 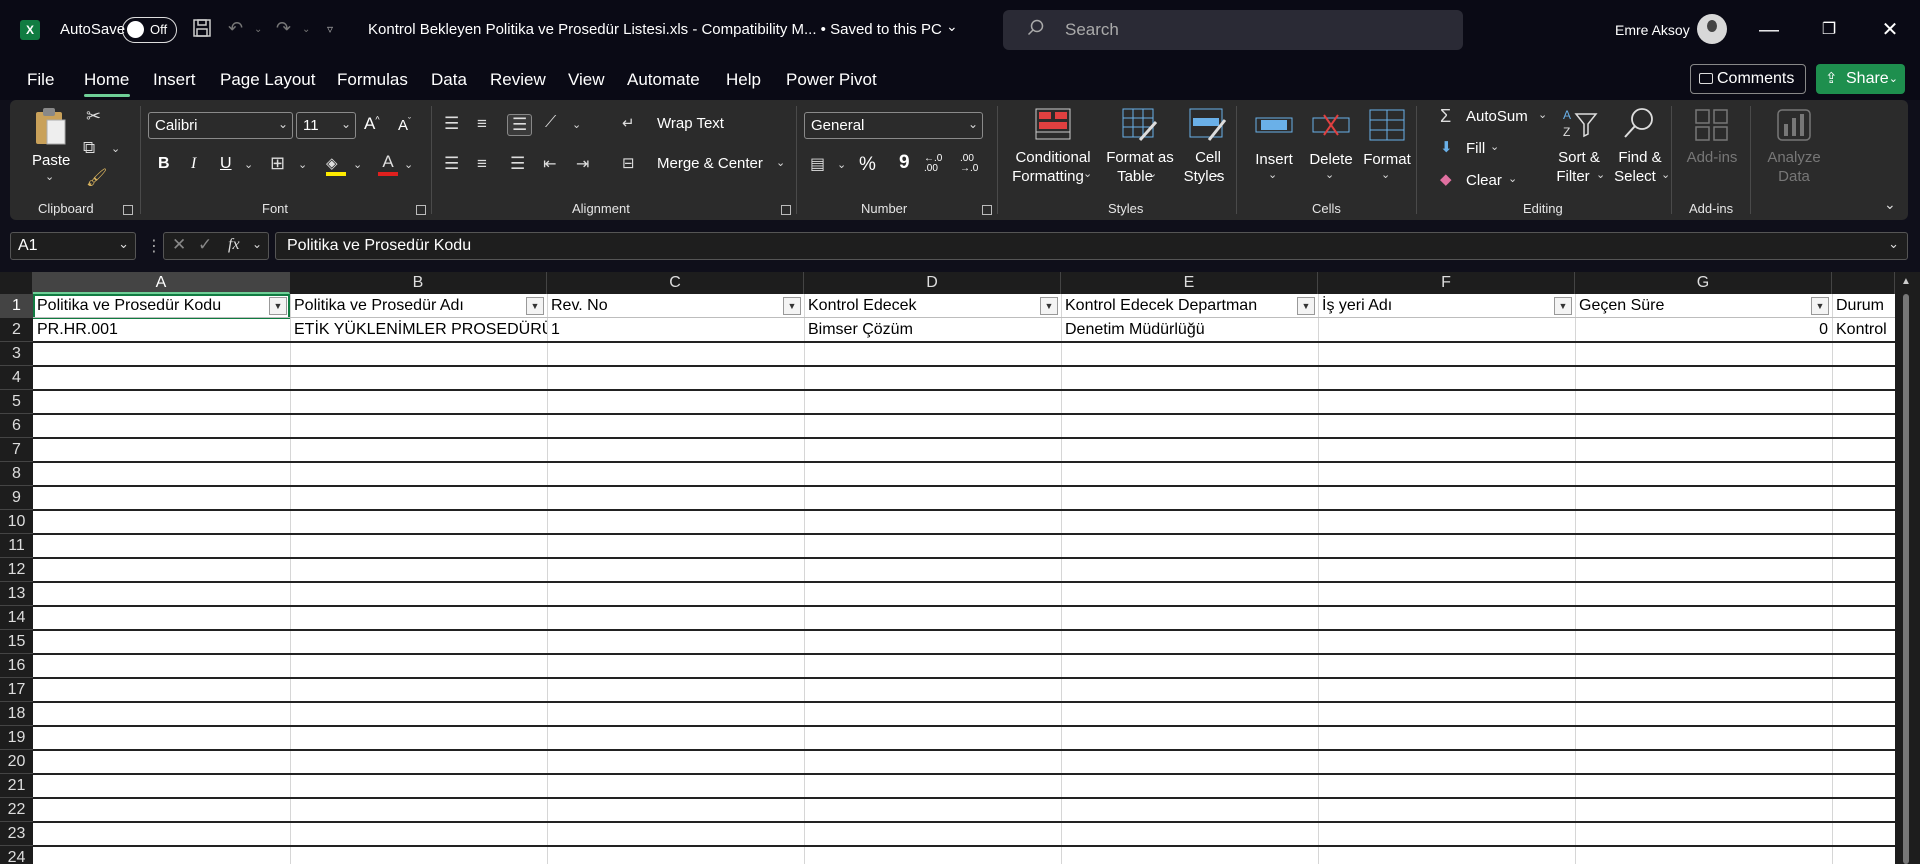 I want to click on clear-button: ◆ Clear ⌄, so click(x=1477, y=182).